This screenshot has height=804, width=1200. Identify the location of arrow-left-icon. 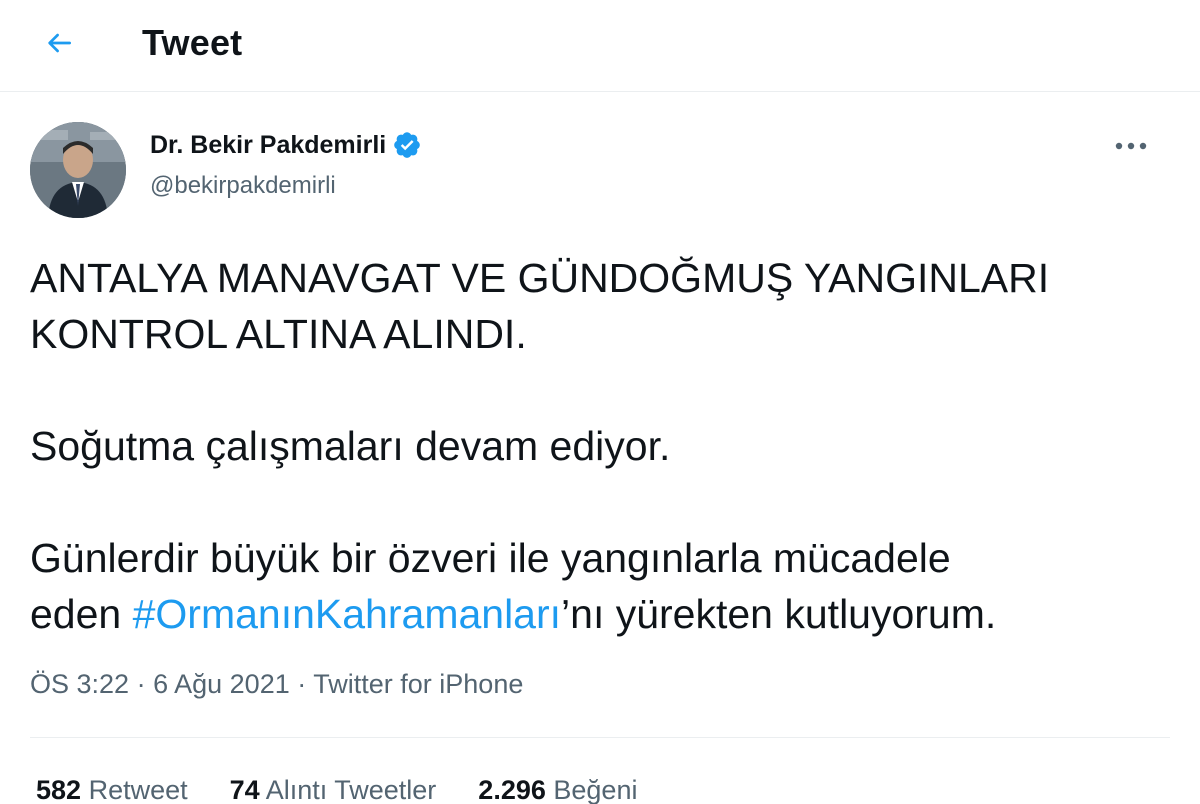
(59, 43).